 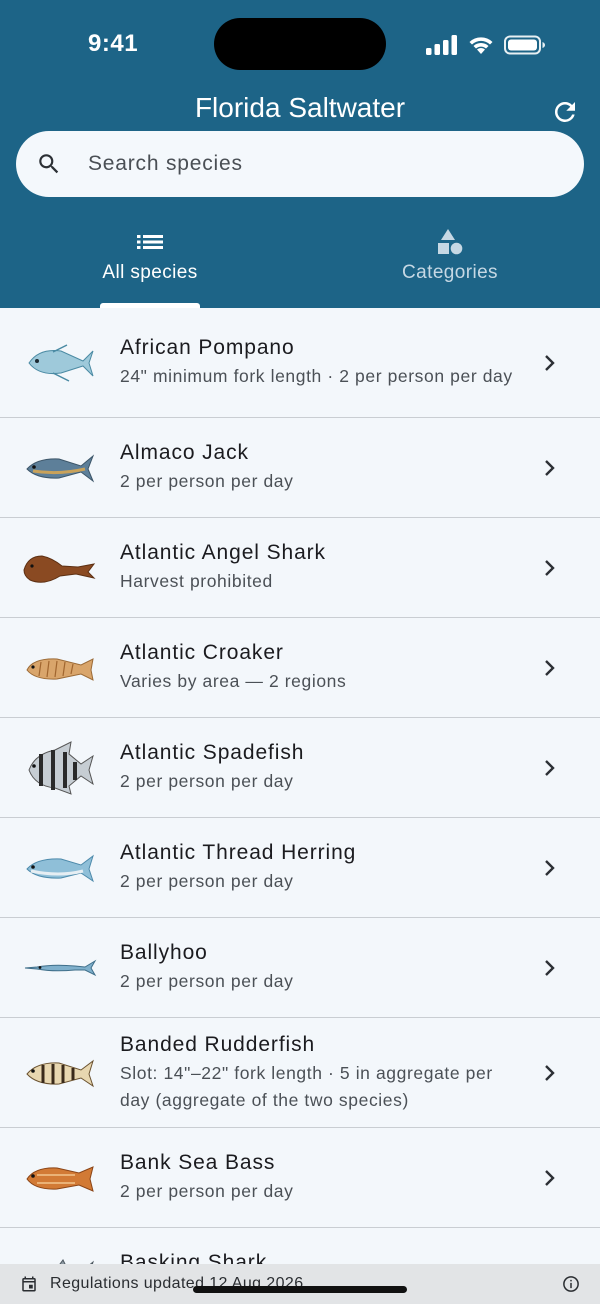 I want to click on shark-icon, so click(x=59, y=568).